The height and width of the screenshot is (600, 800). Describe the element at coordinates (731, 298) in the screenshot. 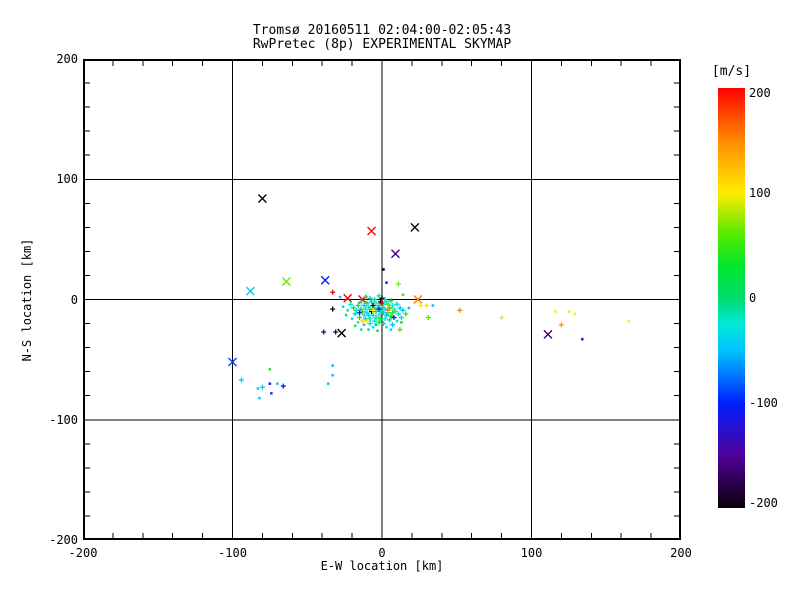

I see `colorbar-gradient` at that location.